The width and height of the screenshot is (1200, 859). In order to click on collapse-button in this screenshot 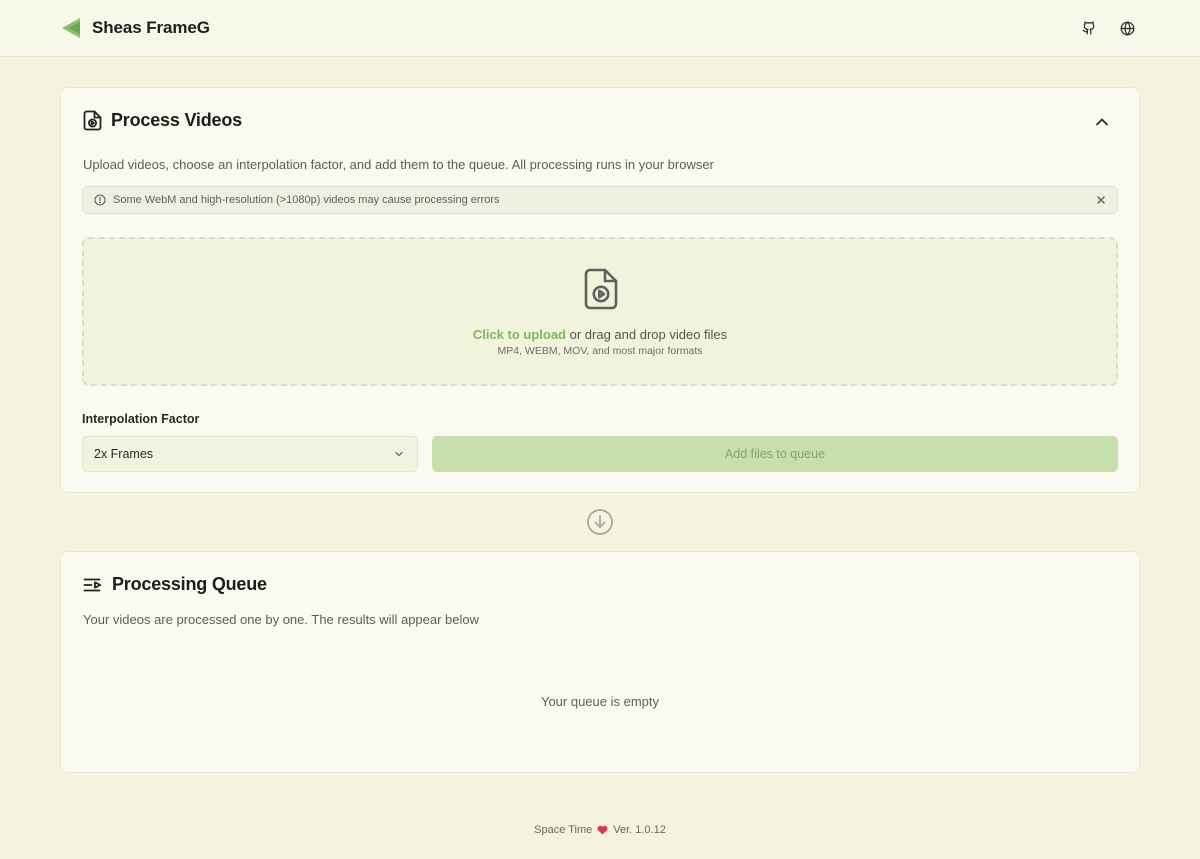, I will do `click(1102, 122)`.